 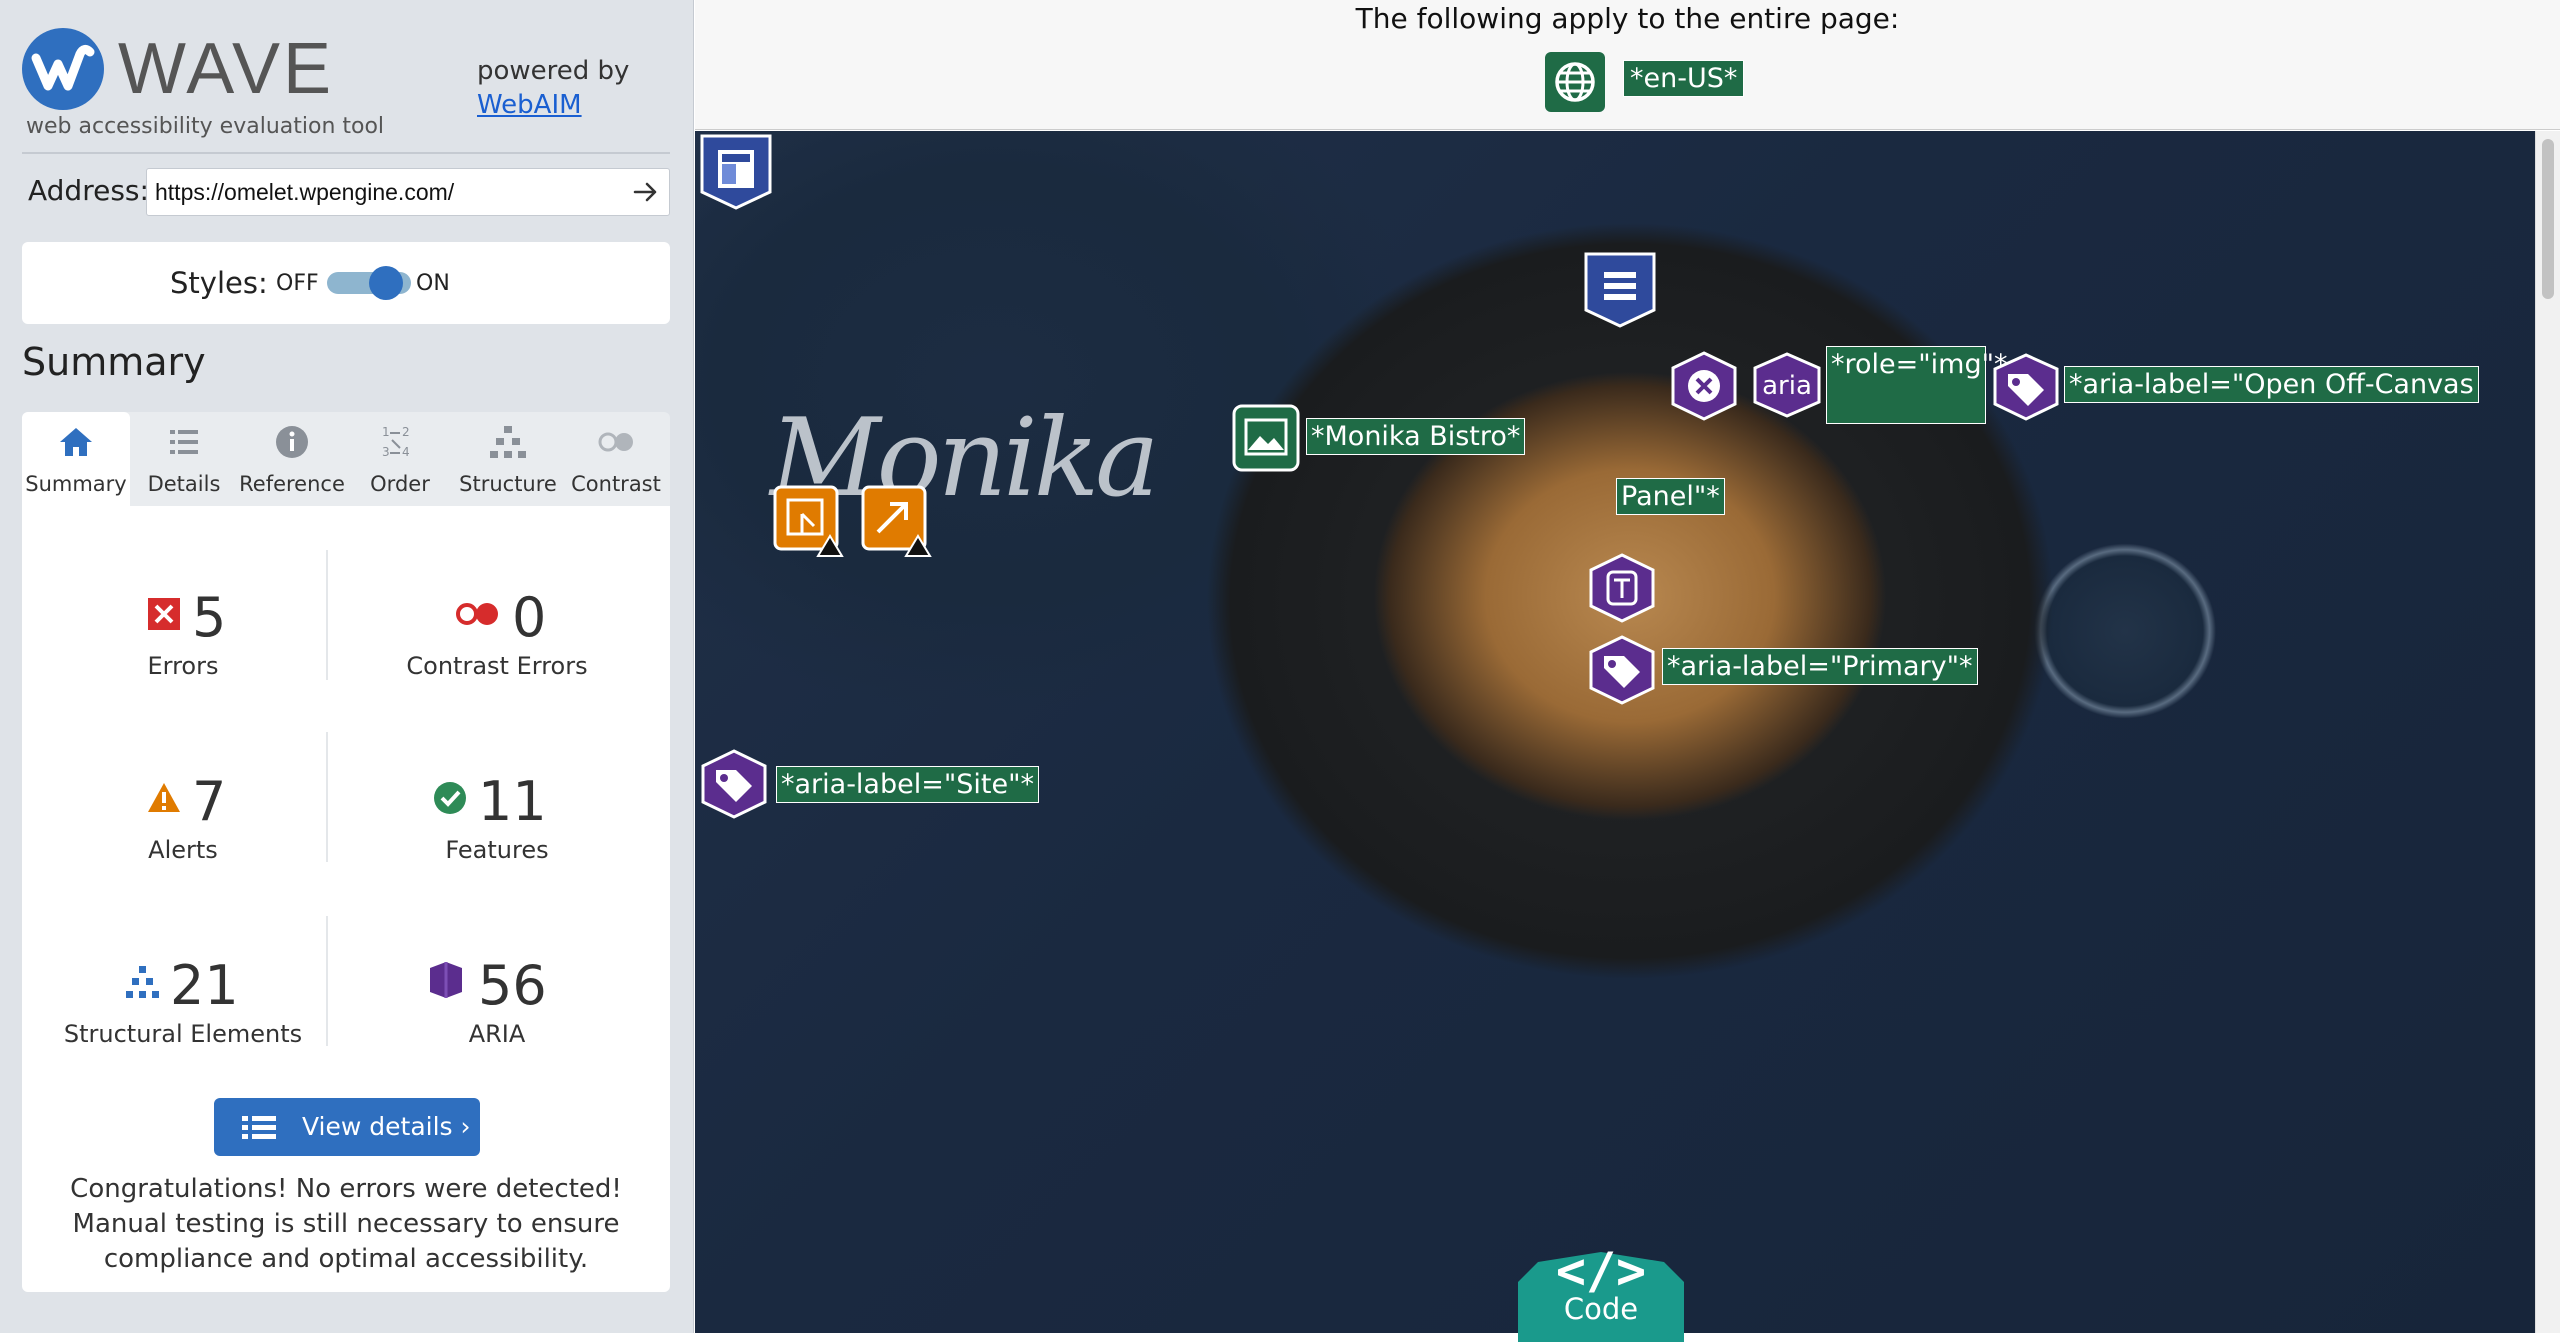 What do you see at coordinates (616, 459) in the screenshot?
I see `tab-contrast: Contrast` at bounding box center [616, 459].